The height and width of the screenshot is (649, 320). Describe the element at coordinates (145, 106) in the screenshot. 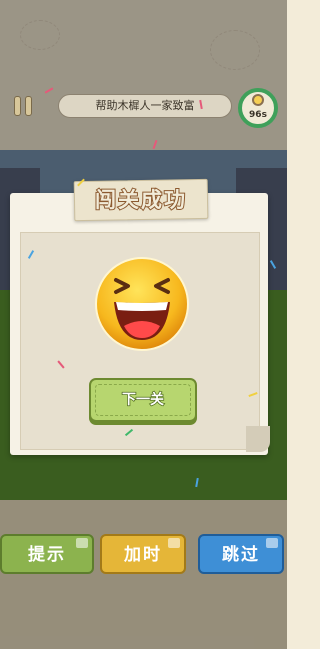

I see `level-title: 帮助木樨人一家致富` at that location.